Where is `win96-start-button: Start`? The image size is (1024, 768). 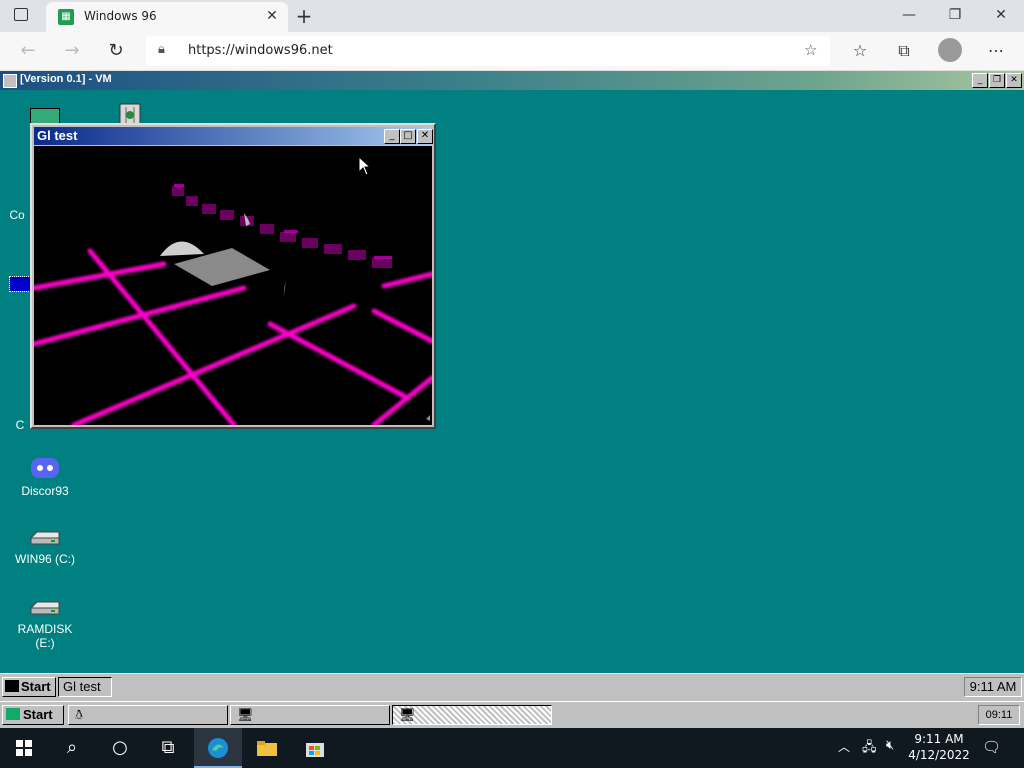 win96-start-button: Start is located at coordinates (29, 687).